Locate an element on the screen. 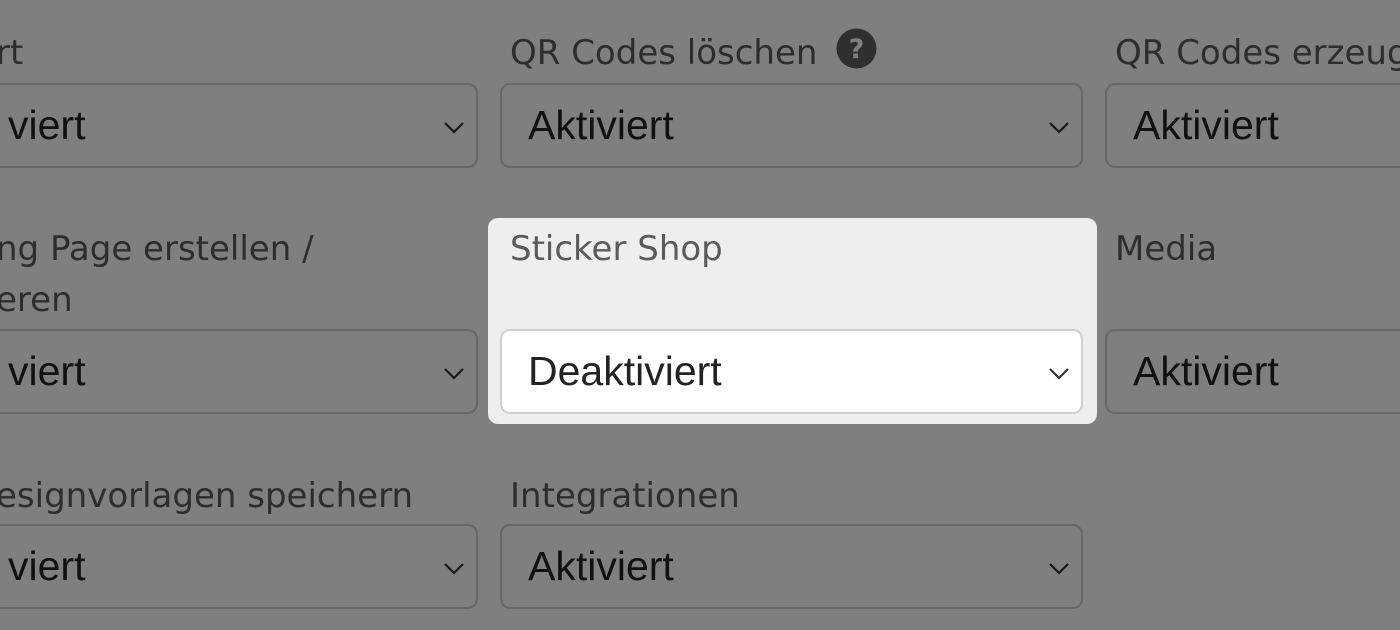 The width and height of the screenshot is (1400, 630). select-landing-page: viert is located at coordinates (239, 371).